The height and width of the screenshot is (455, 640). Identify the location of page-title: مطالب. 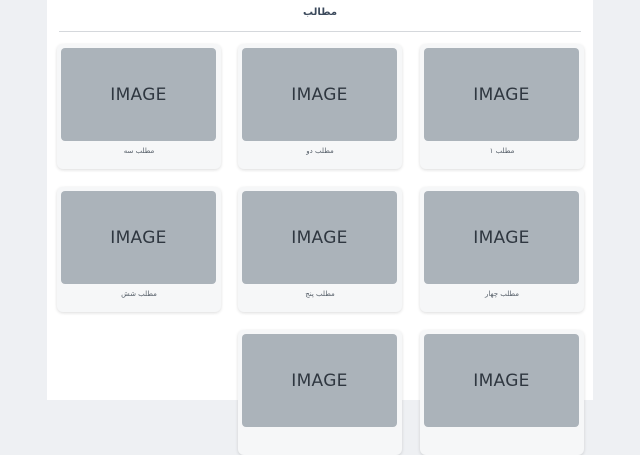
(320, 12).